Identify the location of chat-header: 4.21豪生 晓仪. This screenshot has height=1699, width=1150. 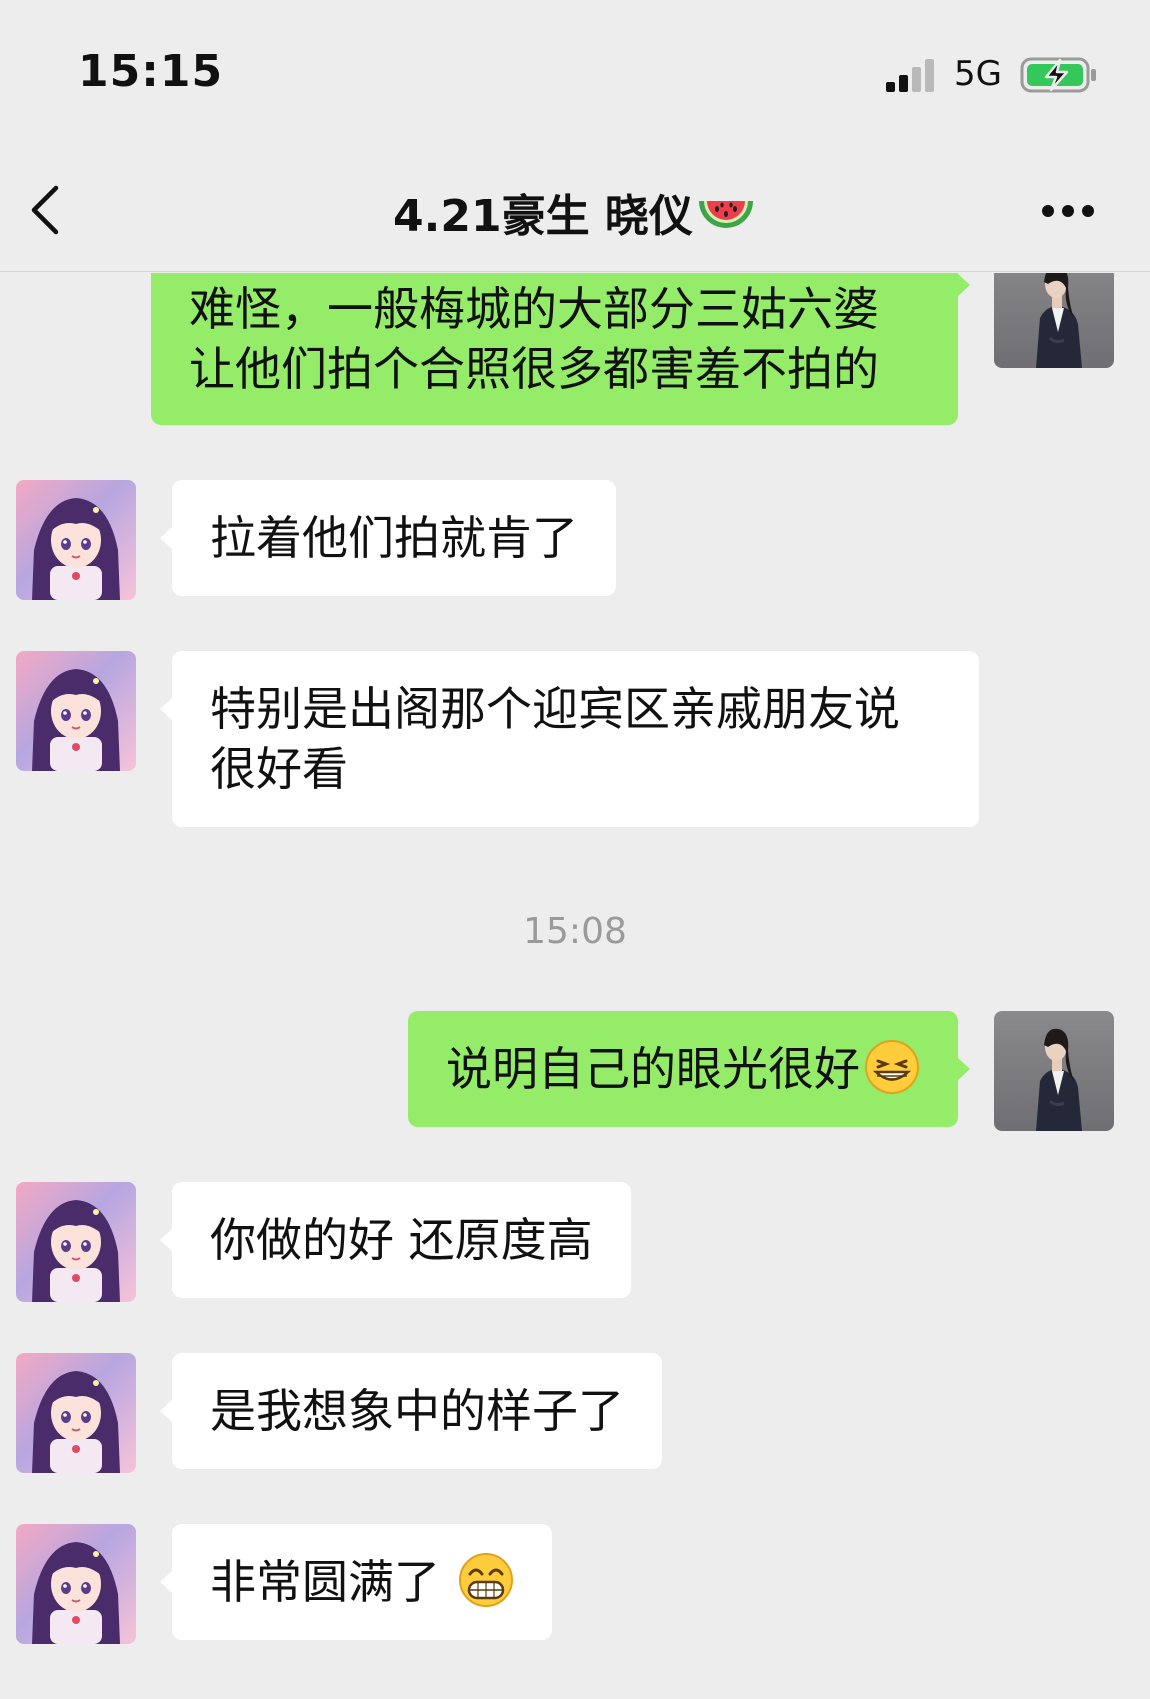
(575, 211).